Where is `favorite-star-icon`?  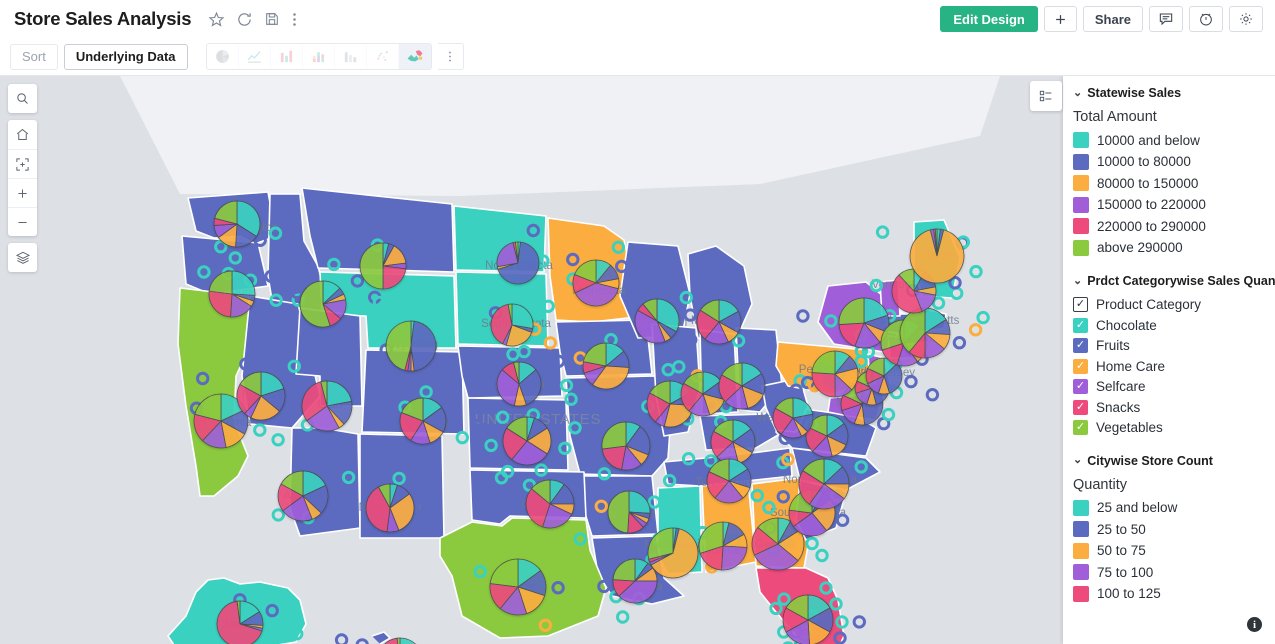 favorite-star-icon is located at coordinates (216, 19).